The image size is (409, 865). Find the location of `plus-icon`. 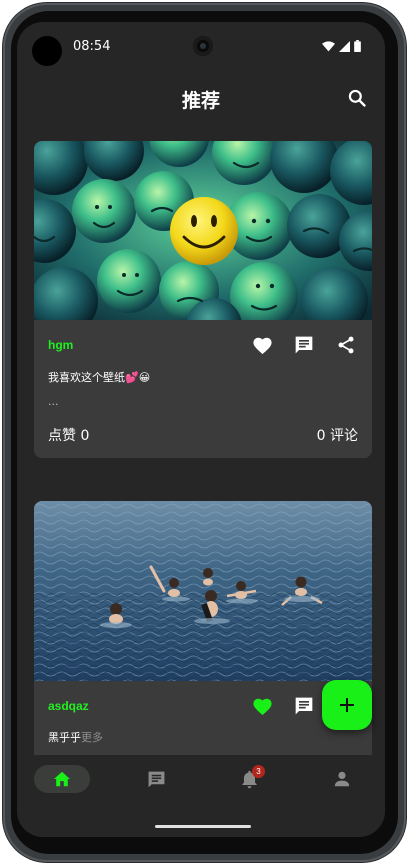

plus-icon is located at coordinates (347, 705).